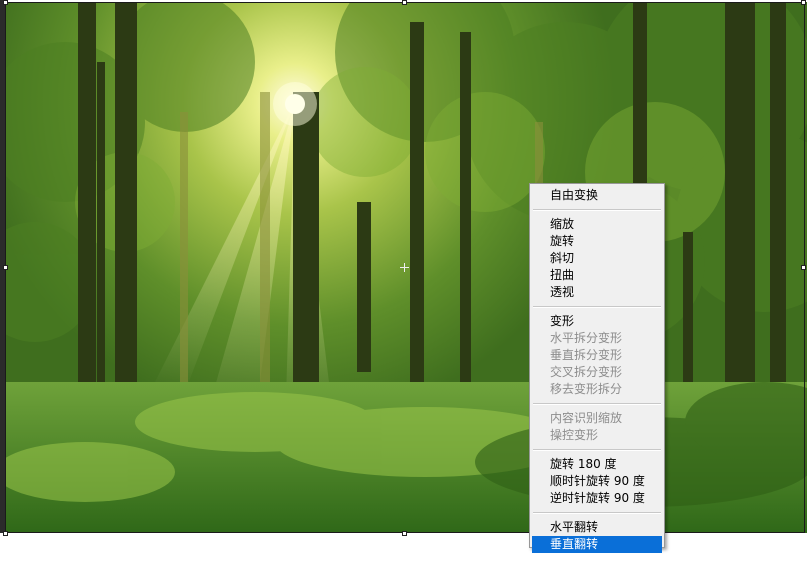 The image size is (807, 588). I want to click on menu-item-warp: 变形, so click(597, 321).